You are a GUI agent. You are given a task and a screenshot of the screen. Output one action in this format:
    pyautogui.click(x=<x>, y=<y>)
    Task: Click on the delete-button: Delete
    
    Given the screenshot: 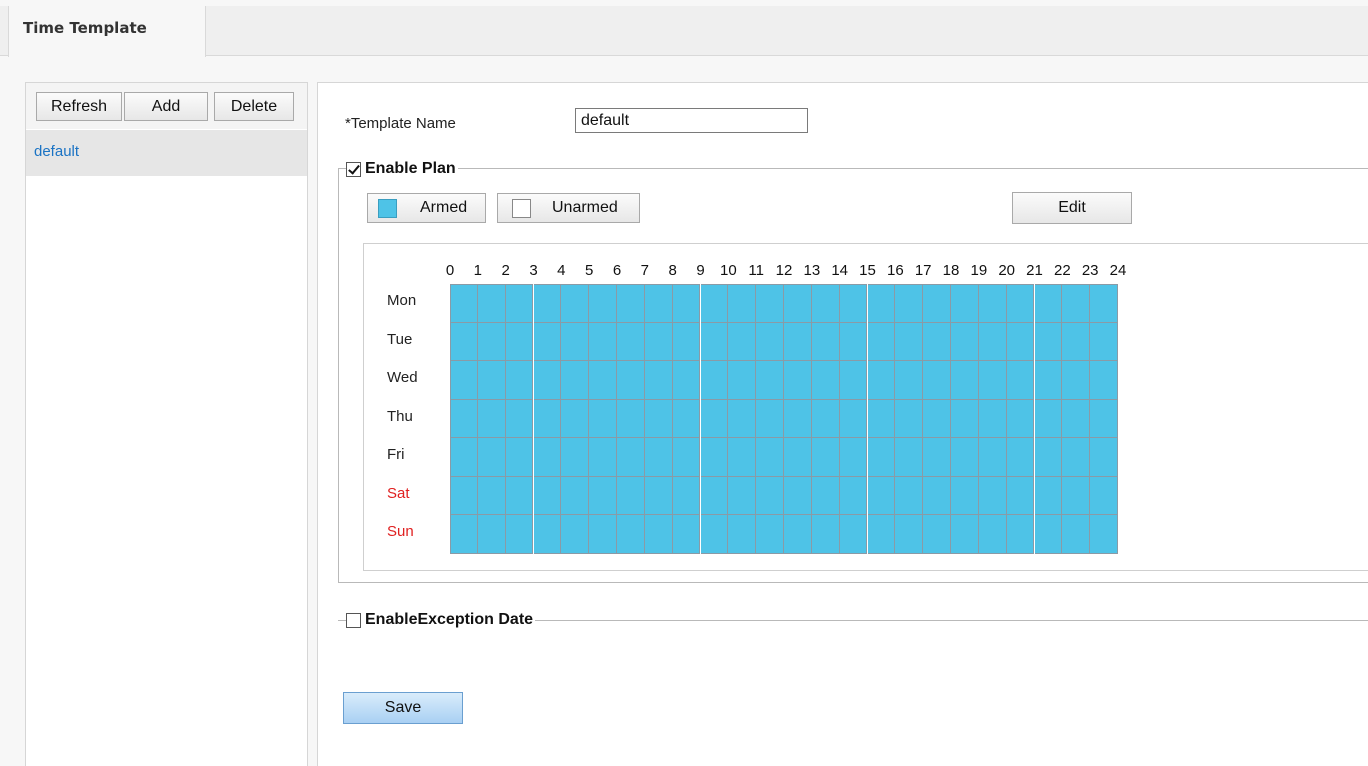 What is the action you would take?
    pyautogui.click(x=254, y=106)
    